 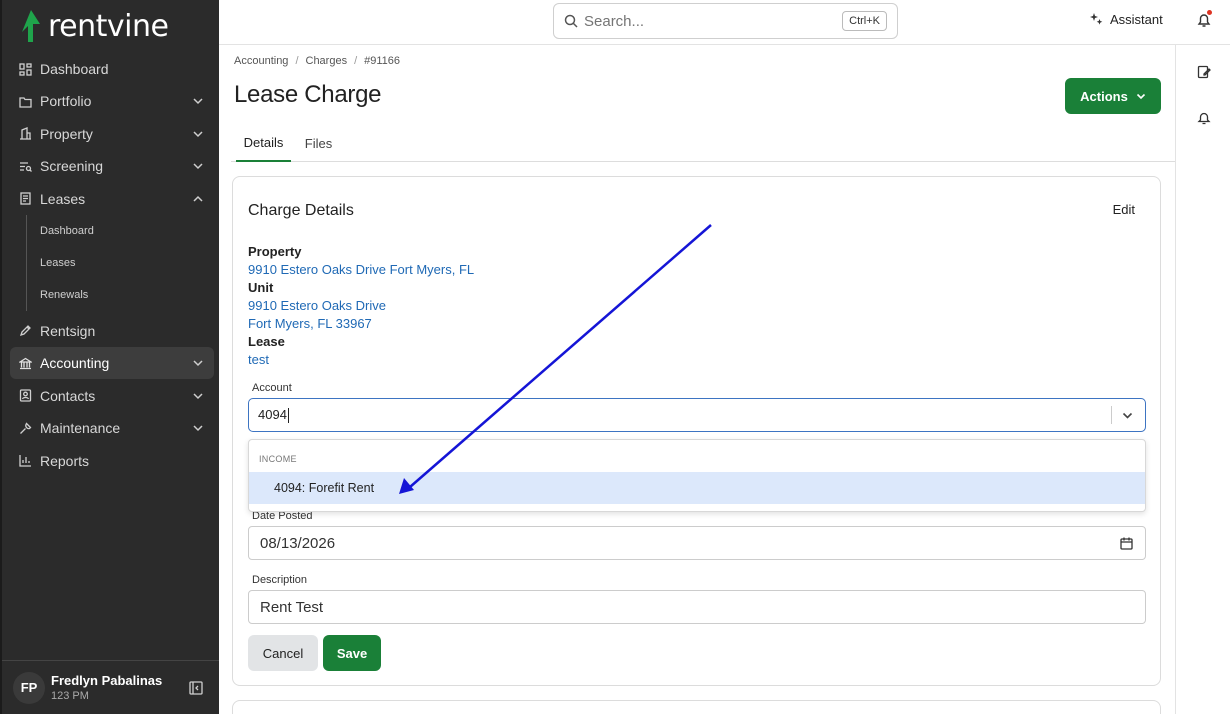 I want to click on assistant-label: Assistant, so click(x=1136, y=19).